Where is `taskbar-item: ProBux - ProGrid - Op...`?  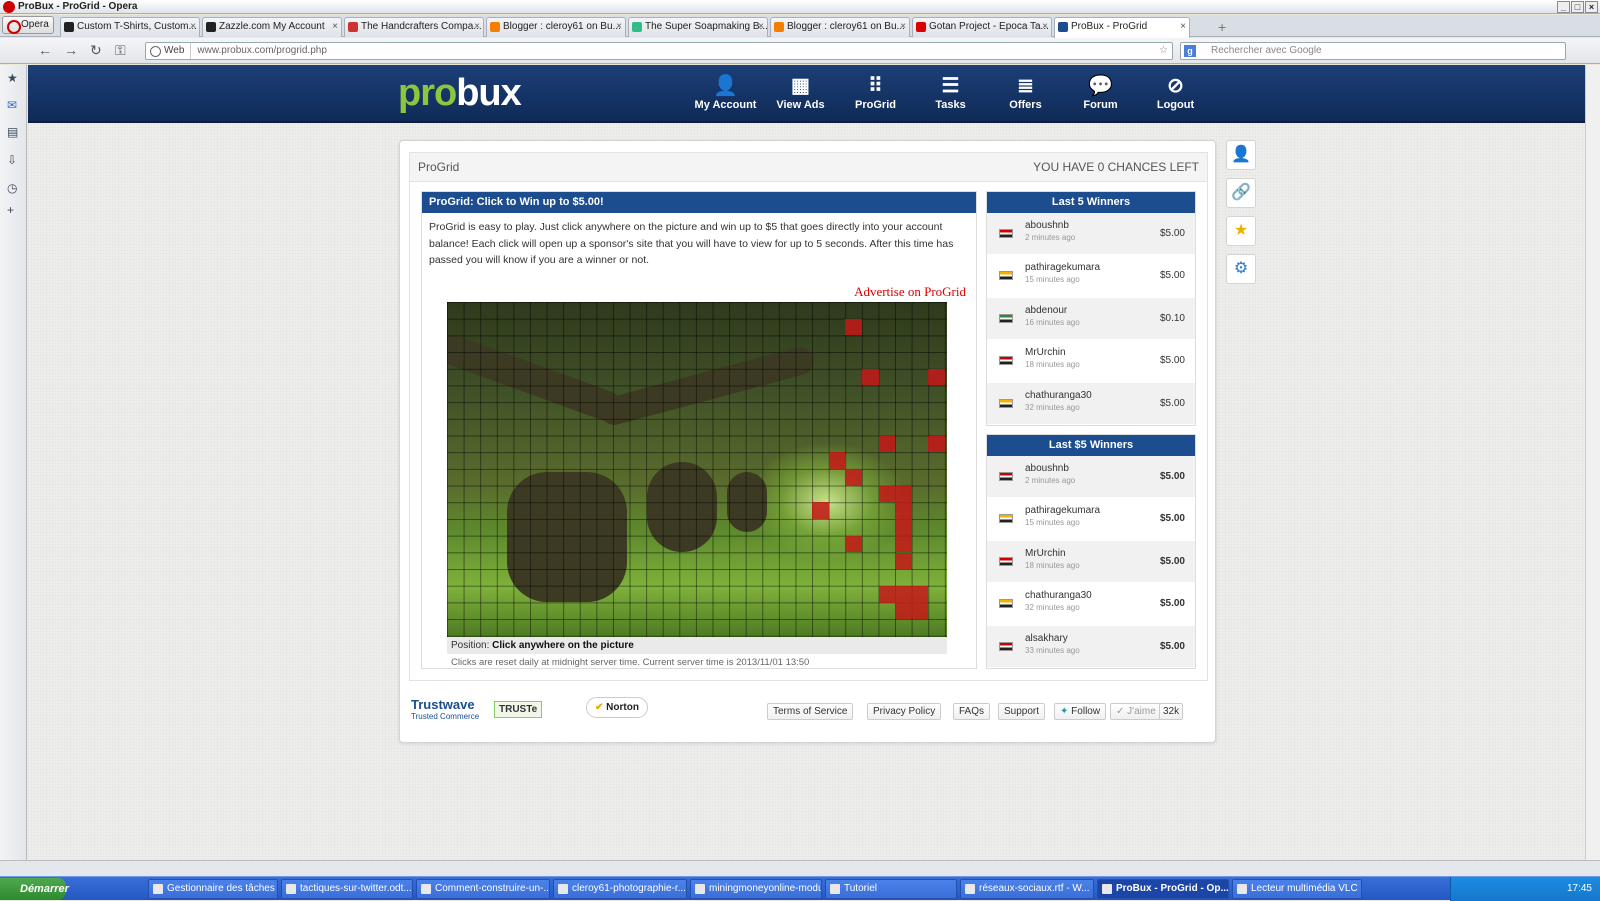
taskbar-item: ProBux - ProGrid - Op... is located at coordinates (1163, 889).